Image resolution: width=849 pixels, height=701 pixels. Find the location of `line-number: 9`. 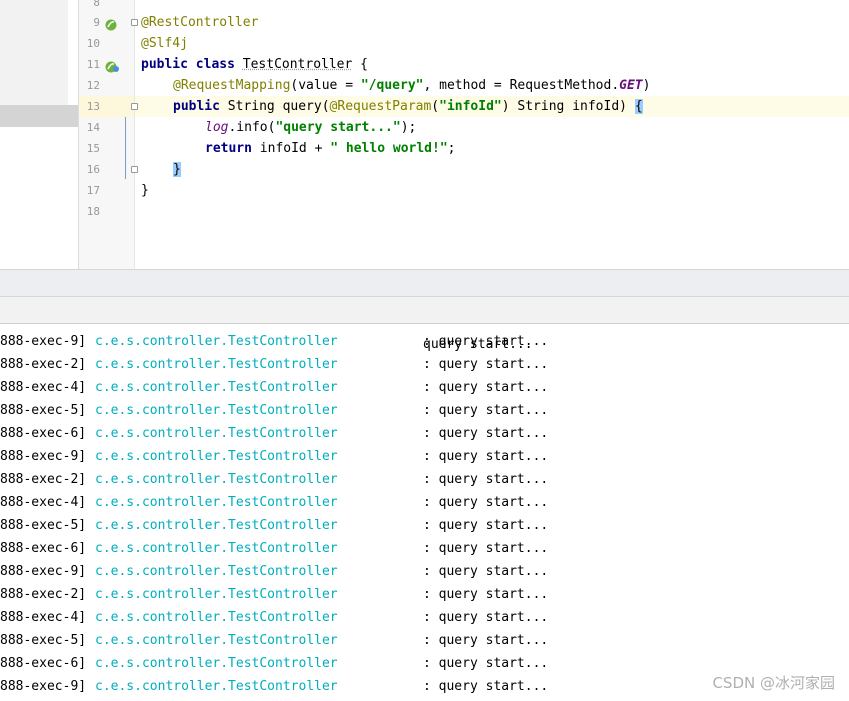

line-number: 9 is located at coordinates (96, 22).